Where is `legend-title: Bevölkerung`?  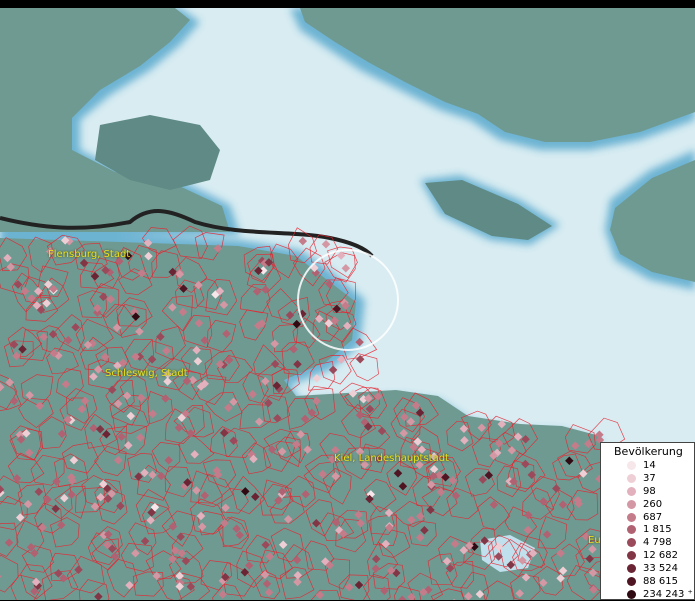
legend-title: Bevölkerung is located at coordinates (647, 451).